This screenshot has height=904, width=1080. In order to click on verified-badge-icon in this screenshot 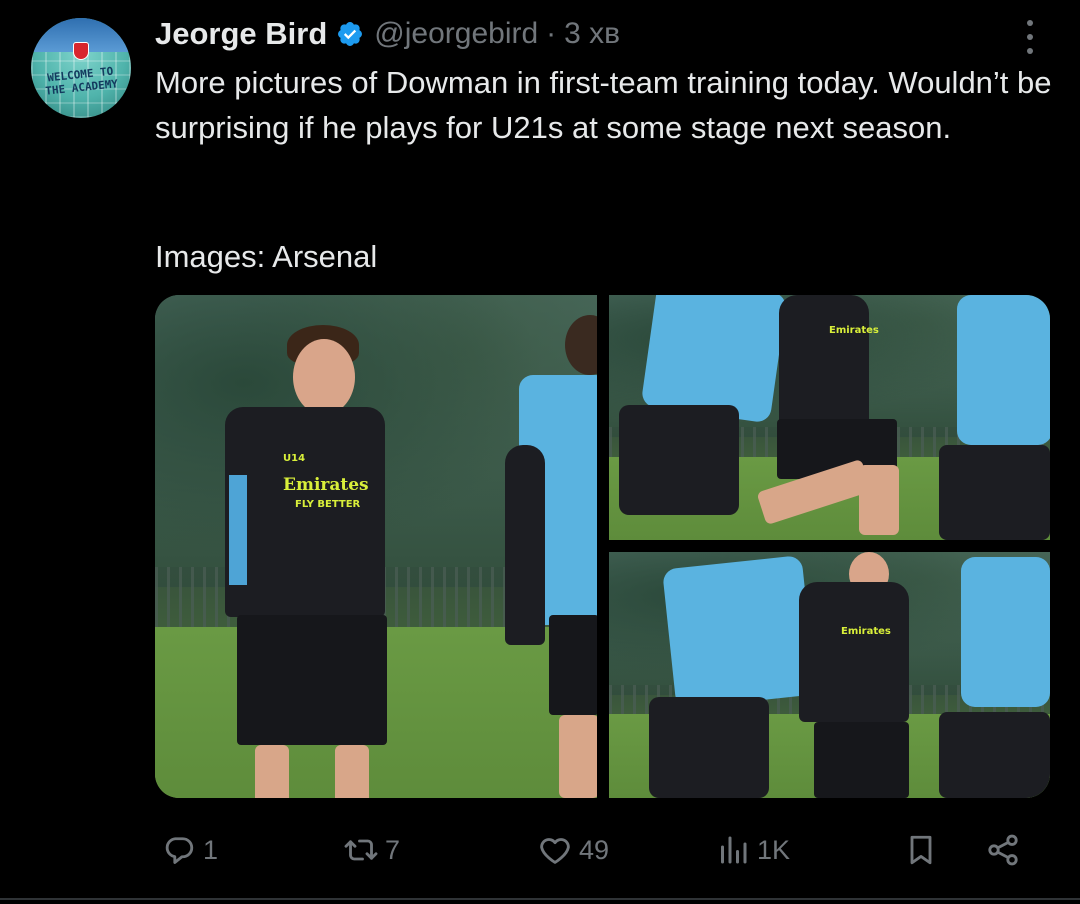, I will do `click(350, 34)`.